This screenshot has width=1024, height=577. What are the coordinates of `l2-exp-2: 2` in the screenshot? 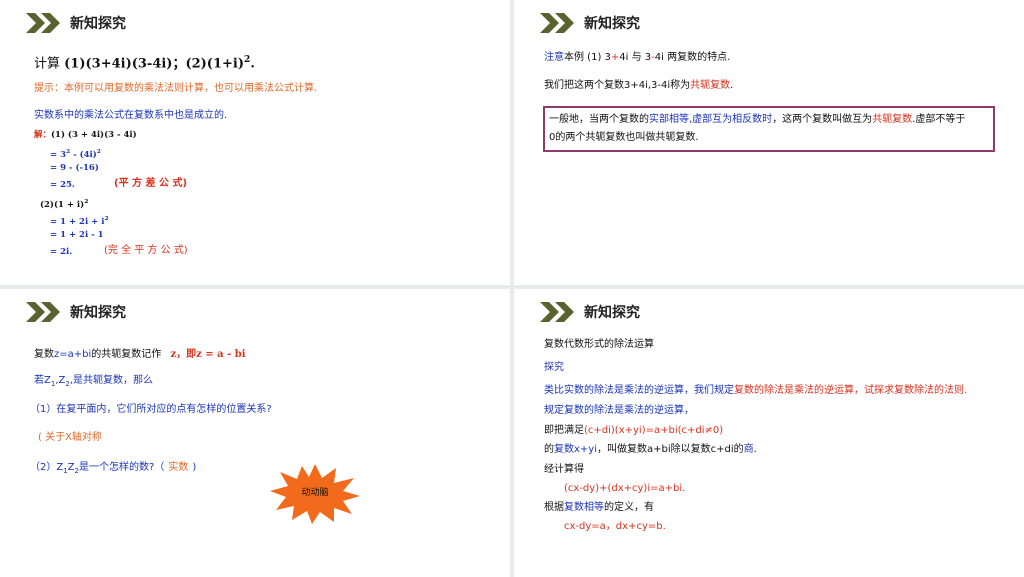 It's located at (98, 151).